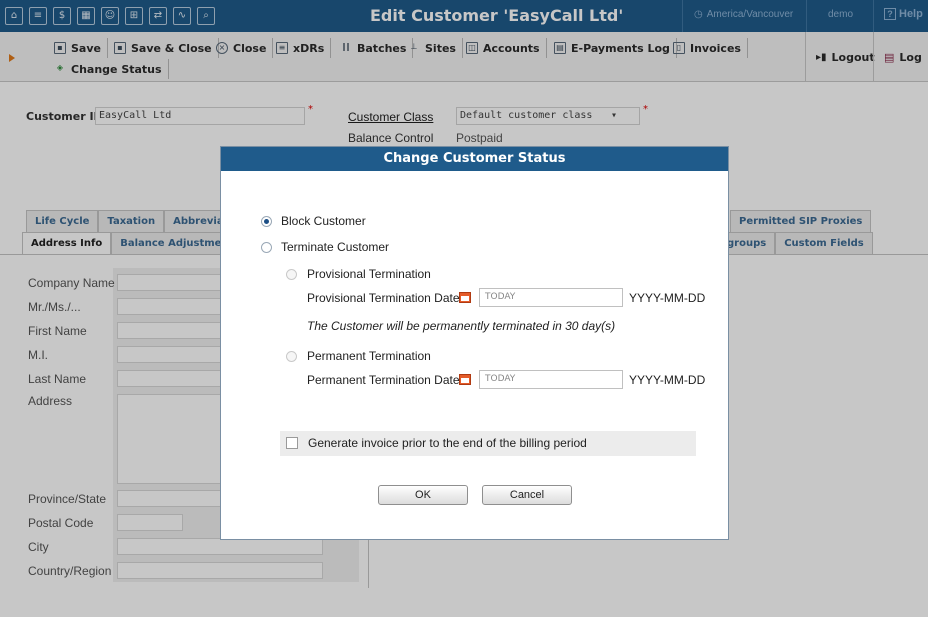 Image resolution: width=928 pixels, height=617 pixels. I want to click on block-customer-label: Block Customer, so click(323, 221).